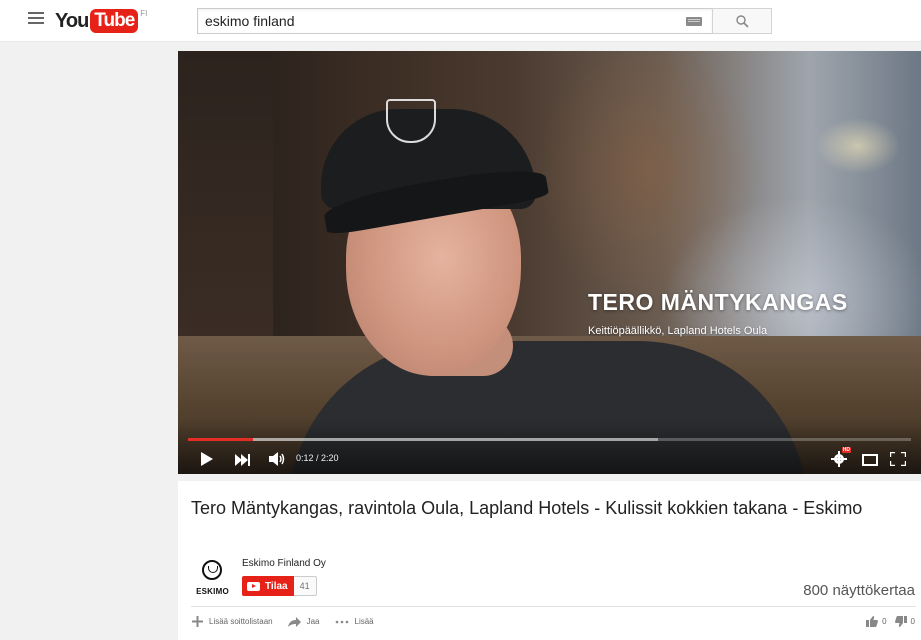  I want to click on next-icon, so click(242, 460).